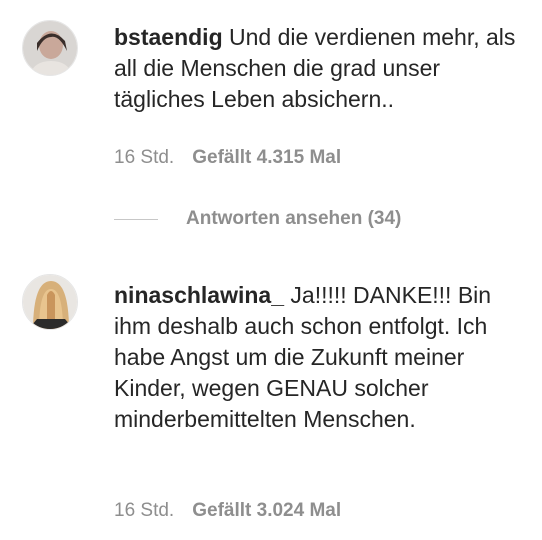 The width and height of the screenshot is (542, 540). I want to click on comment-meta: 16 Std. Gefällt 4.315 Mal, so click(227, 158).